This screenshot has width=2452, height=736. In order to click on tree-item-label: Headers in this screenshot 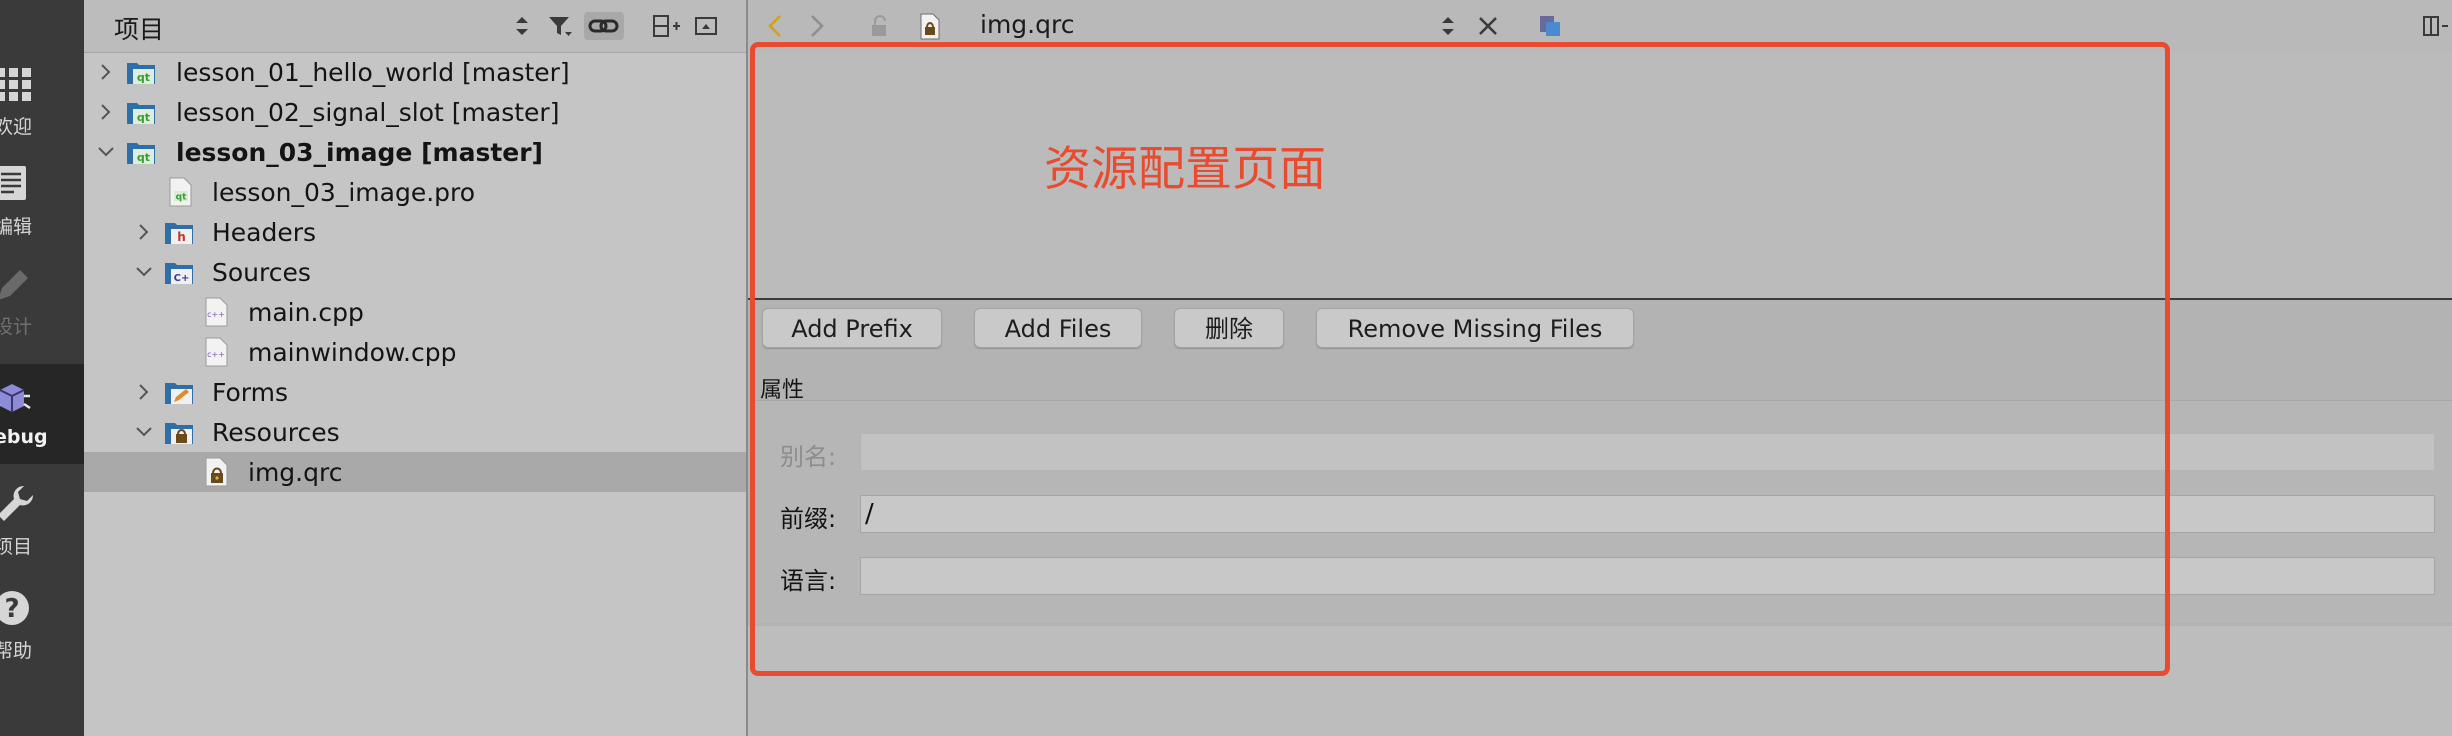, I will do `click(264, 232)`.